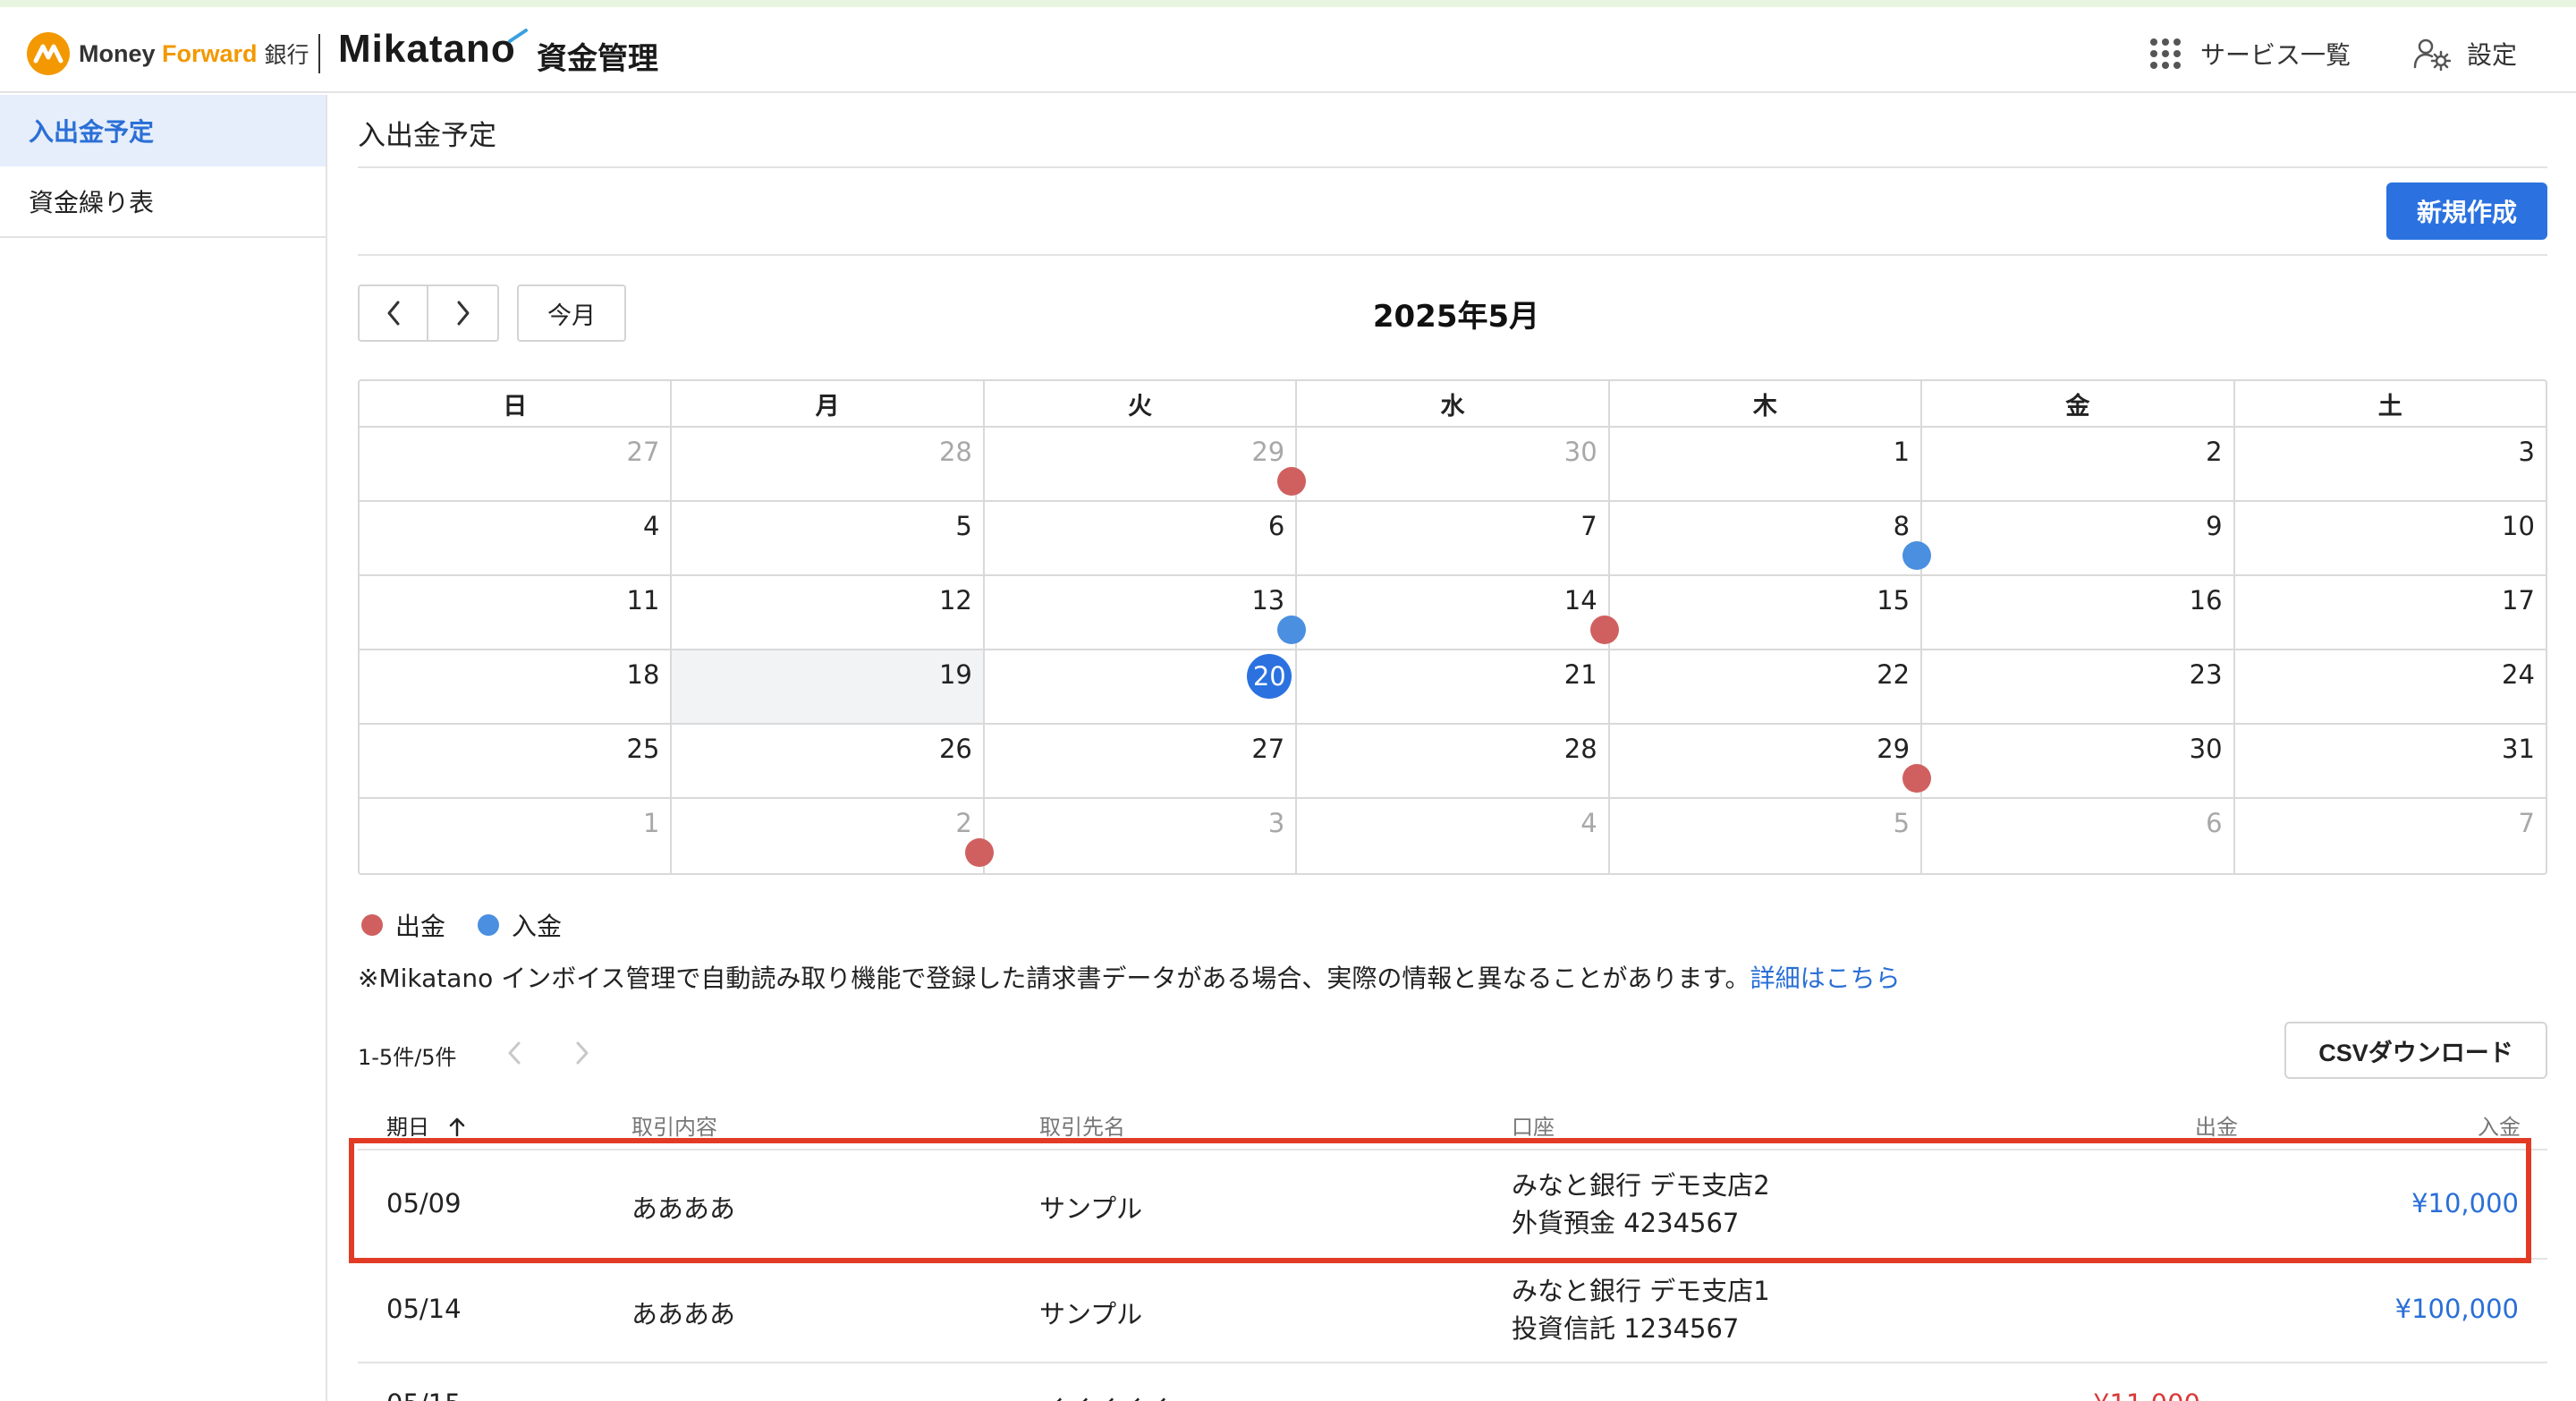 The height and width of the screenshot is (1401, 2576). Describe the element at coordinates (163, 748) in the screenshot. I see `sidebar: 入出金予定 資金繰り表` at that location.